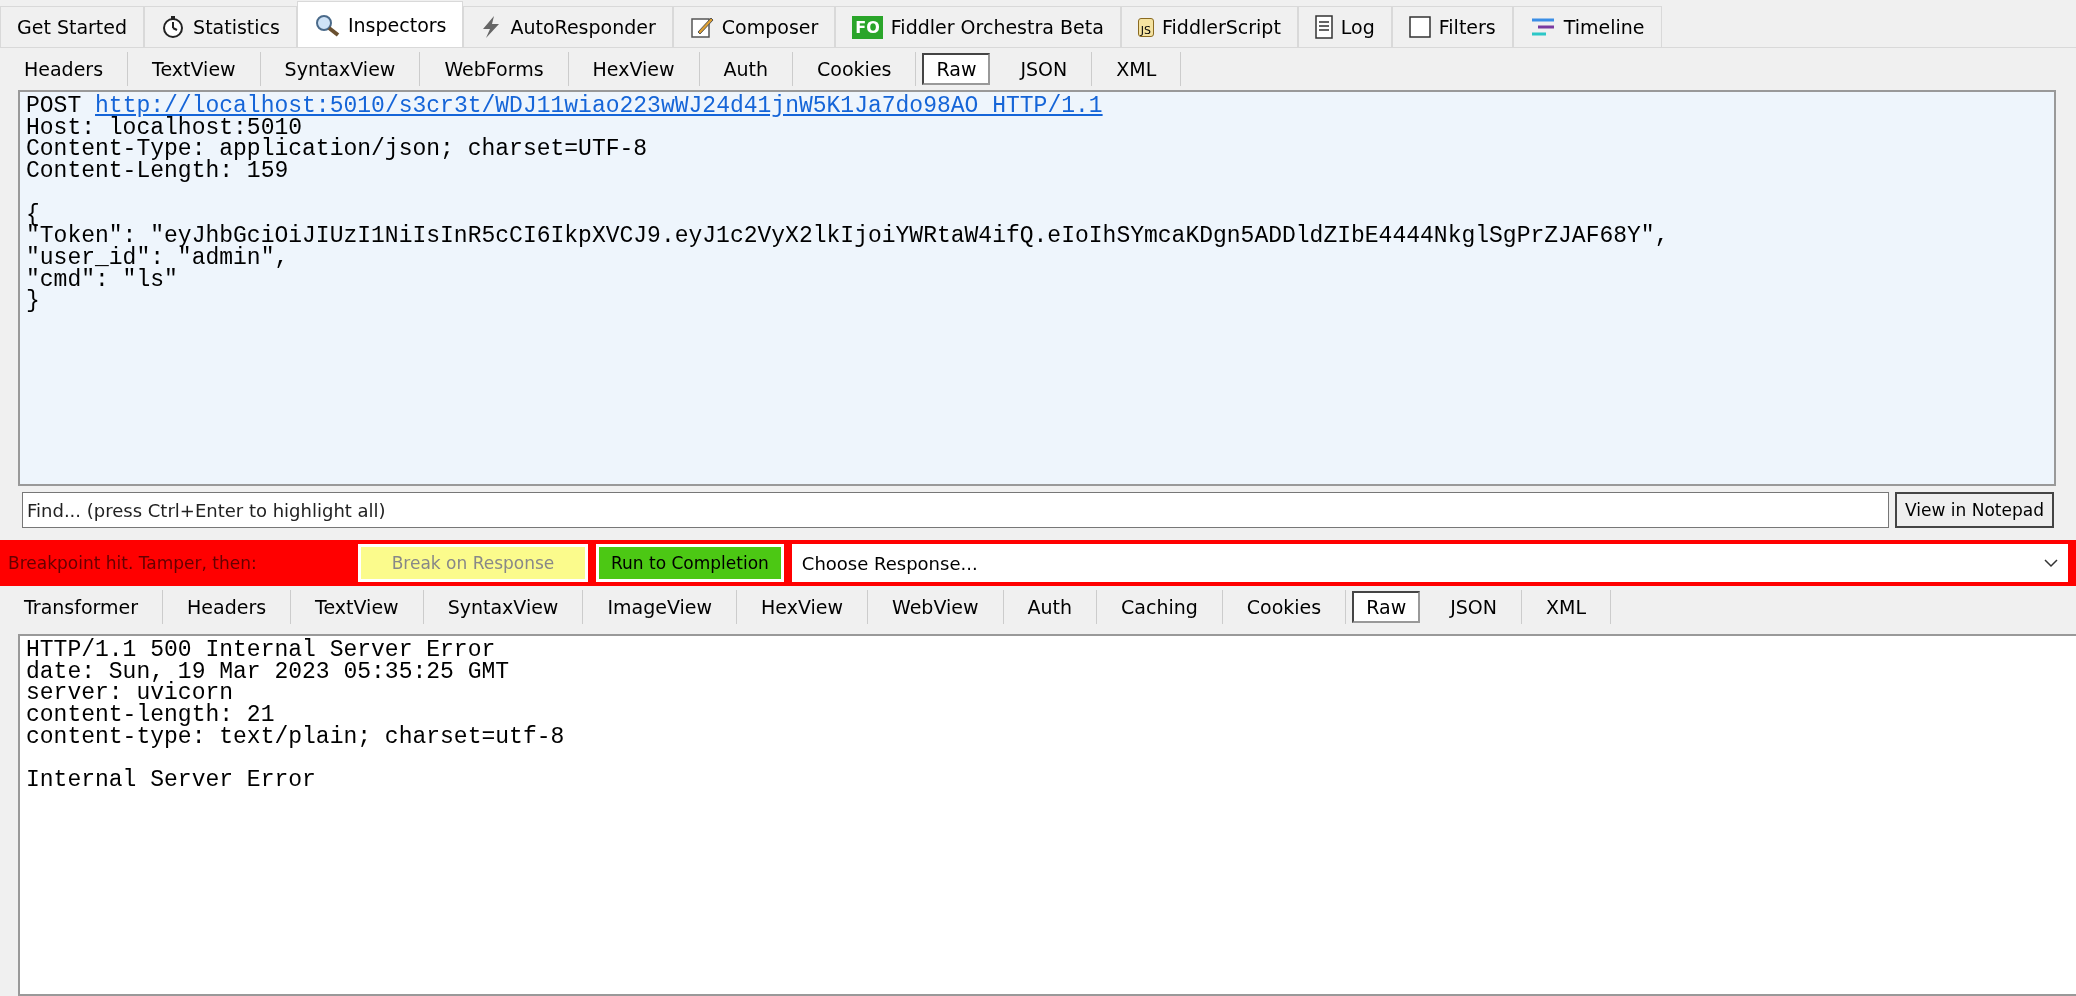 The image size is (2076, 996). Describe the element at coordinates (296, 737) in the screenshot. I see `response-header-line: content-type: text/plain; charset=utf-8` at that location.